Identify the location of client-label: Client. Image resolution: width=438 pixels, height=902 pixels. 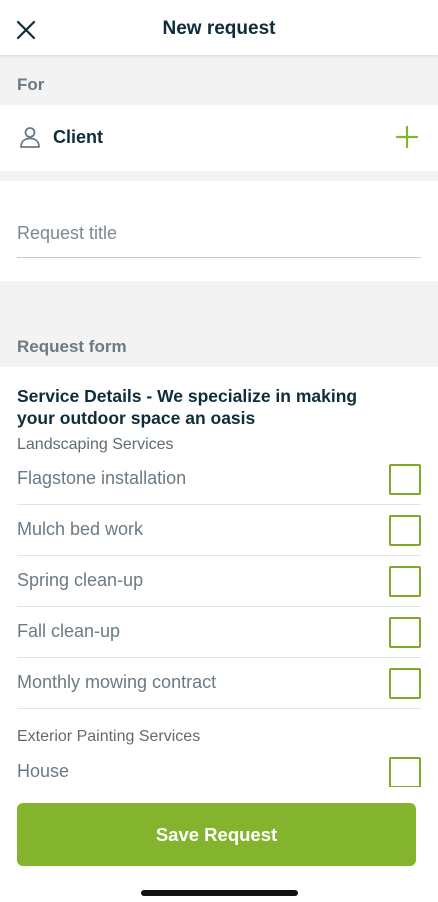
(78, 137).